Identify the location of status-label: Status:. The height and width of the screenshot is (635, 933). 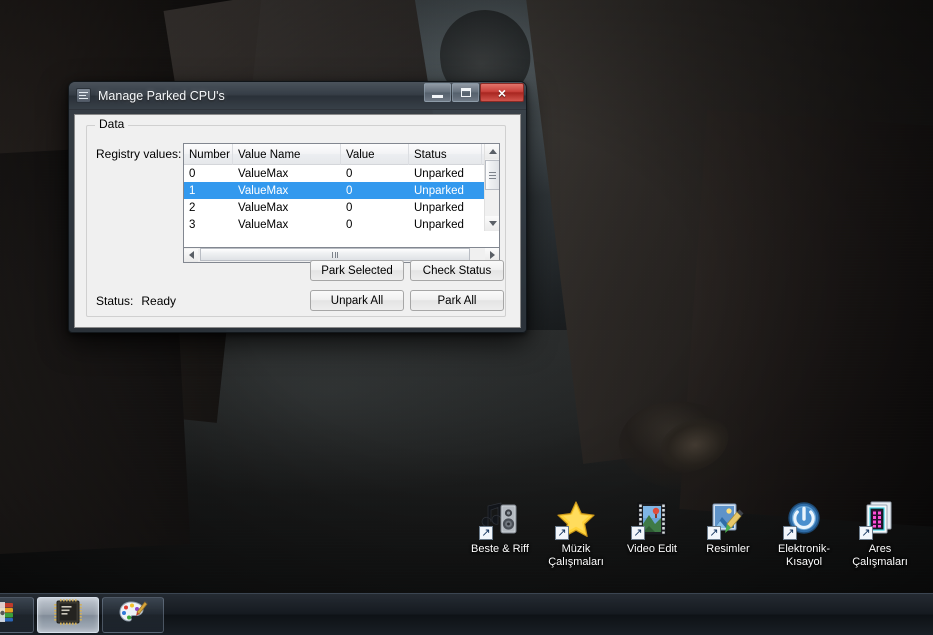
(115, 301).